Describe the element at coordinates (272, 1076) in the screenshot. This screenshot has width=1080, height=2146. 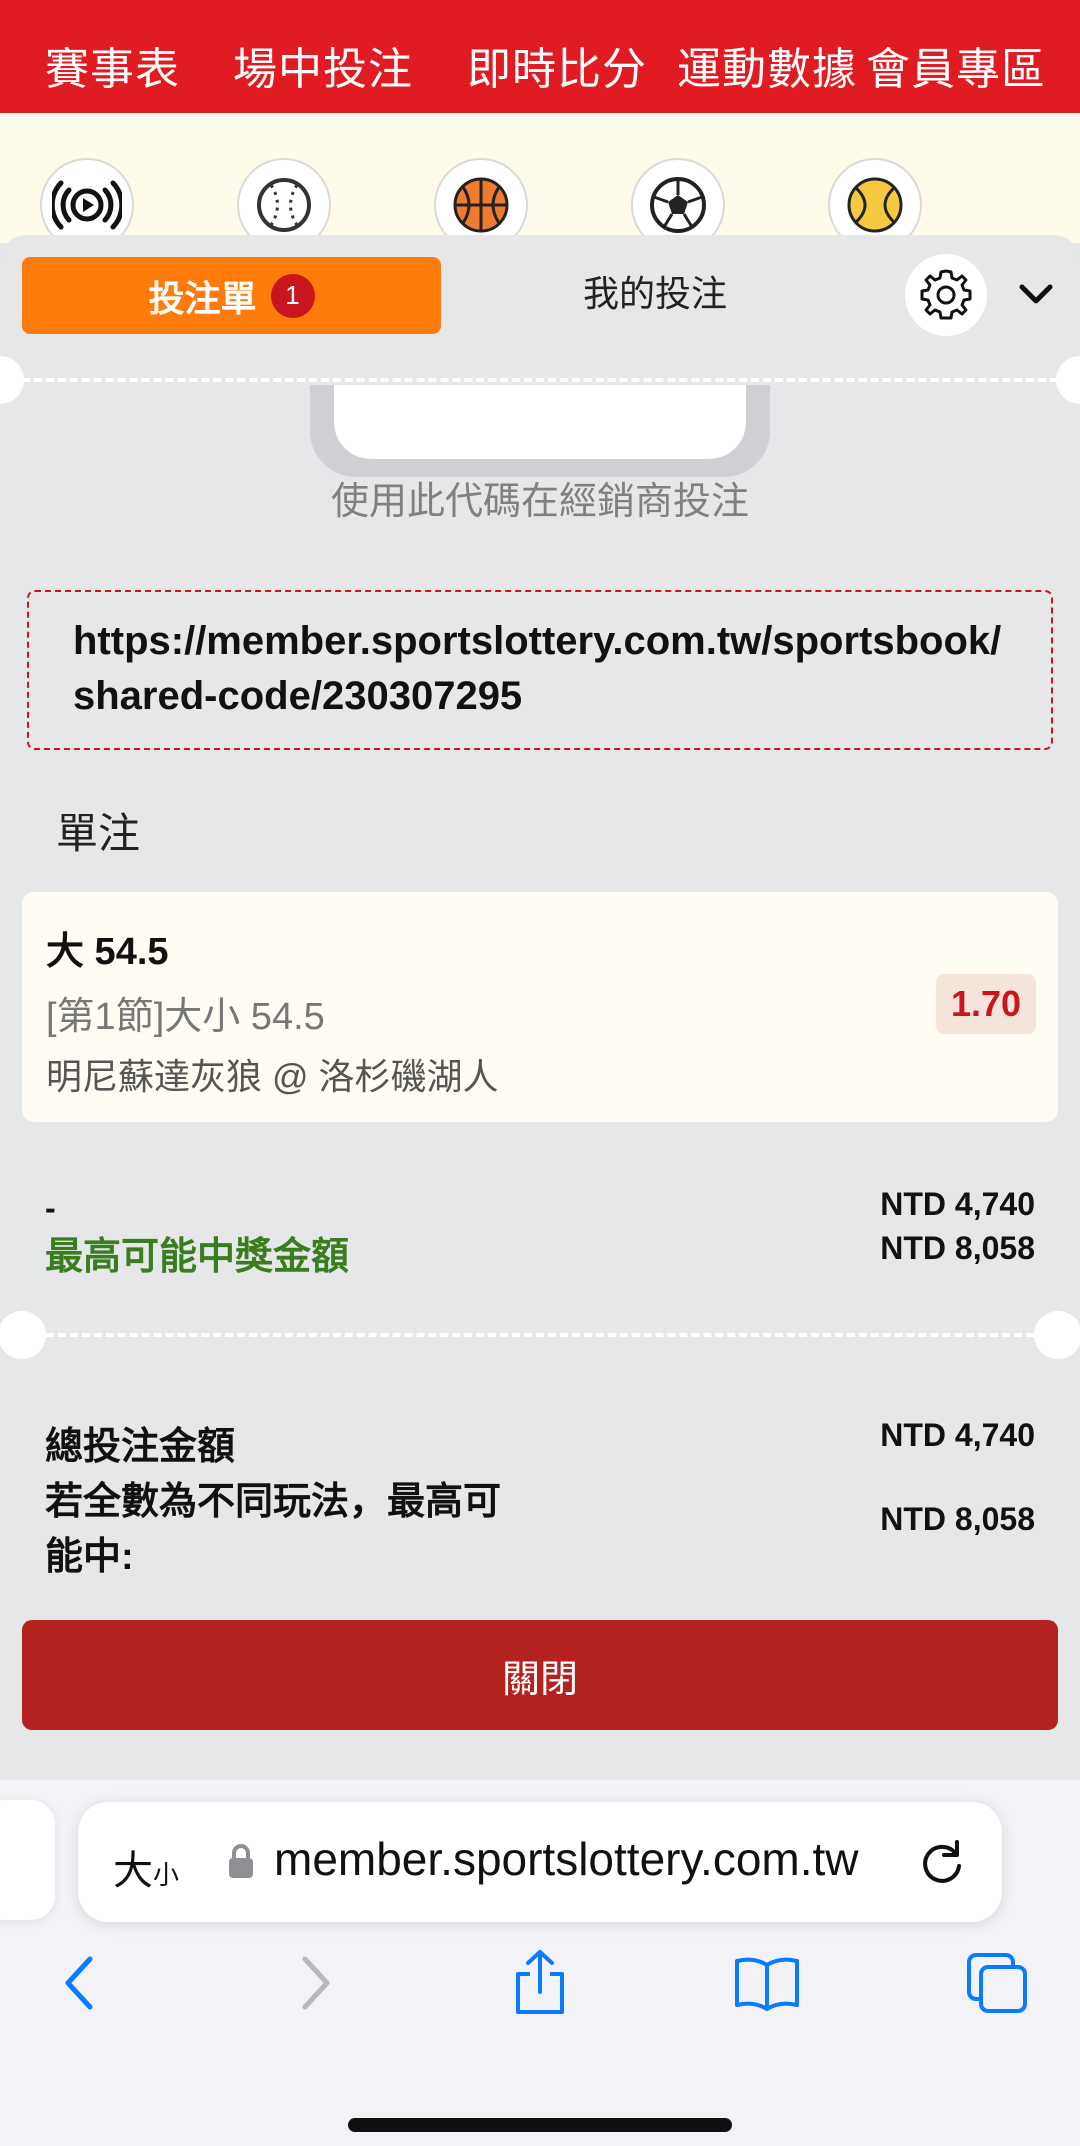
I see `bet-match: 明尼蘇達灰狼 @ 洛杉磯湖人` at that location.